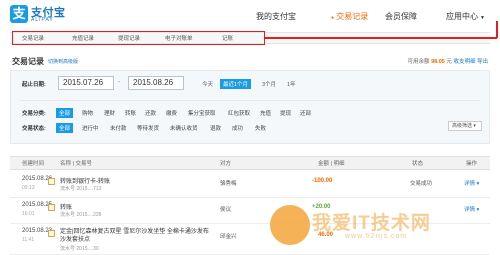 The image size is (500, 255). Describe the element at coordinates (401, 16) in the screenshot. I see `nav-member-protection: 会员保障` at that location.